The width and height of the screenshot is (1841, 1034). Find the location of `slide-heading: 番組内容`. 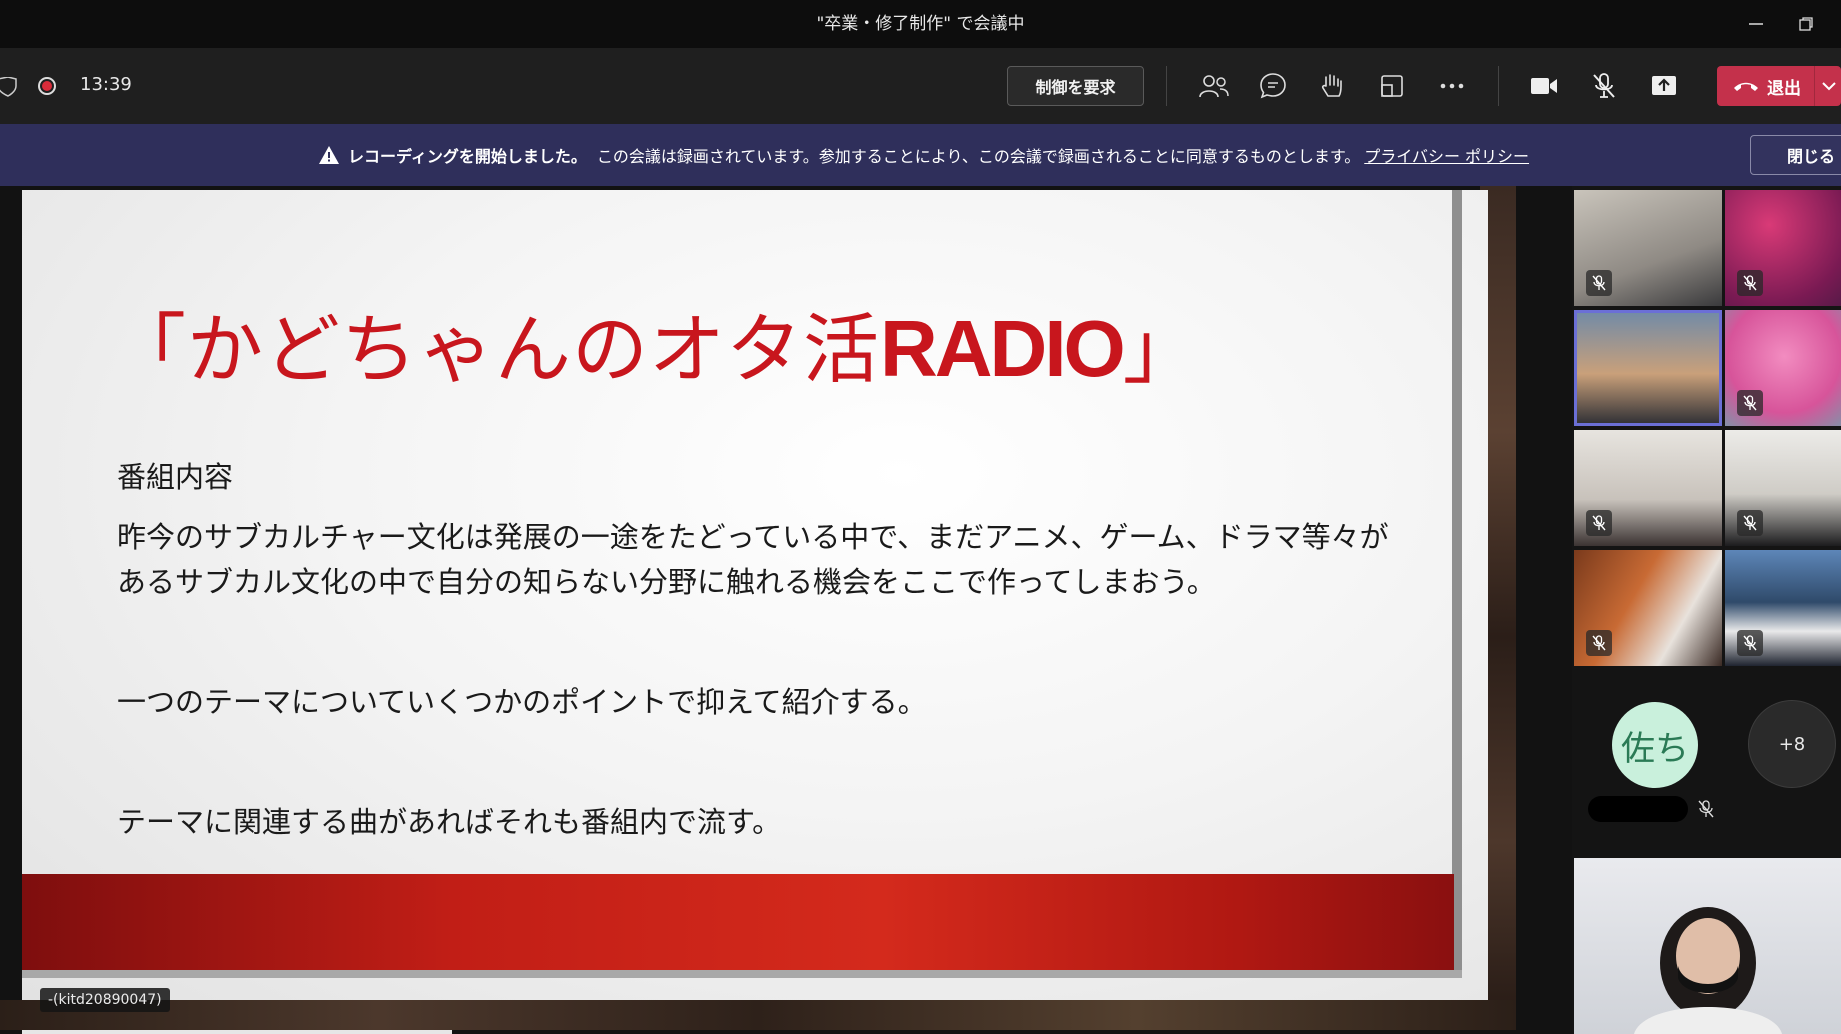

slide-heading: 番組内容 is located at coordinates (175, 477).